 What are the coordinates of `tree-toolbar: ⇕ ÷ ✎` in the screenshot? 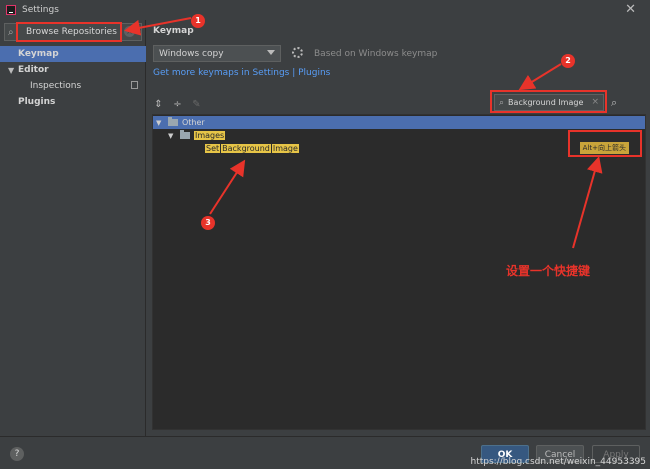 It's located at (177, 104).